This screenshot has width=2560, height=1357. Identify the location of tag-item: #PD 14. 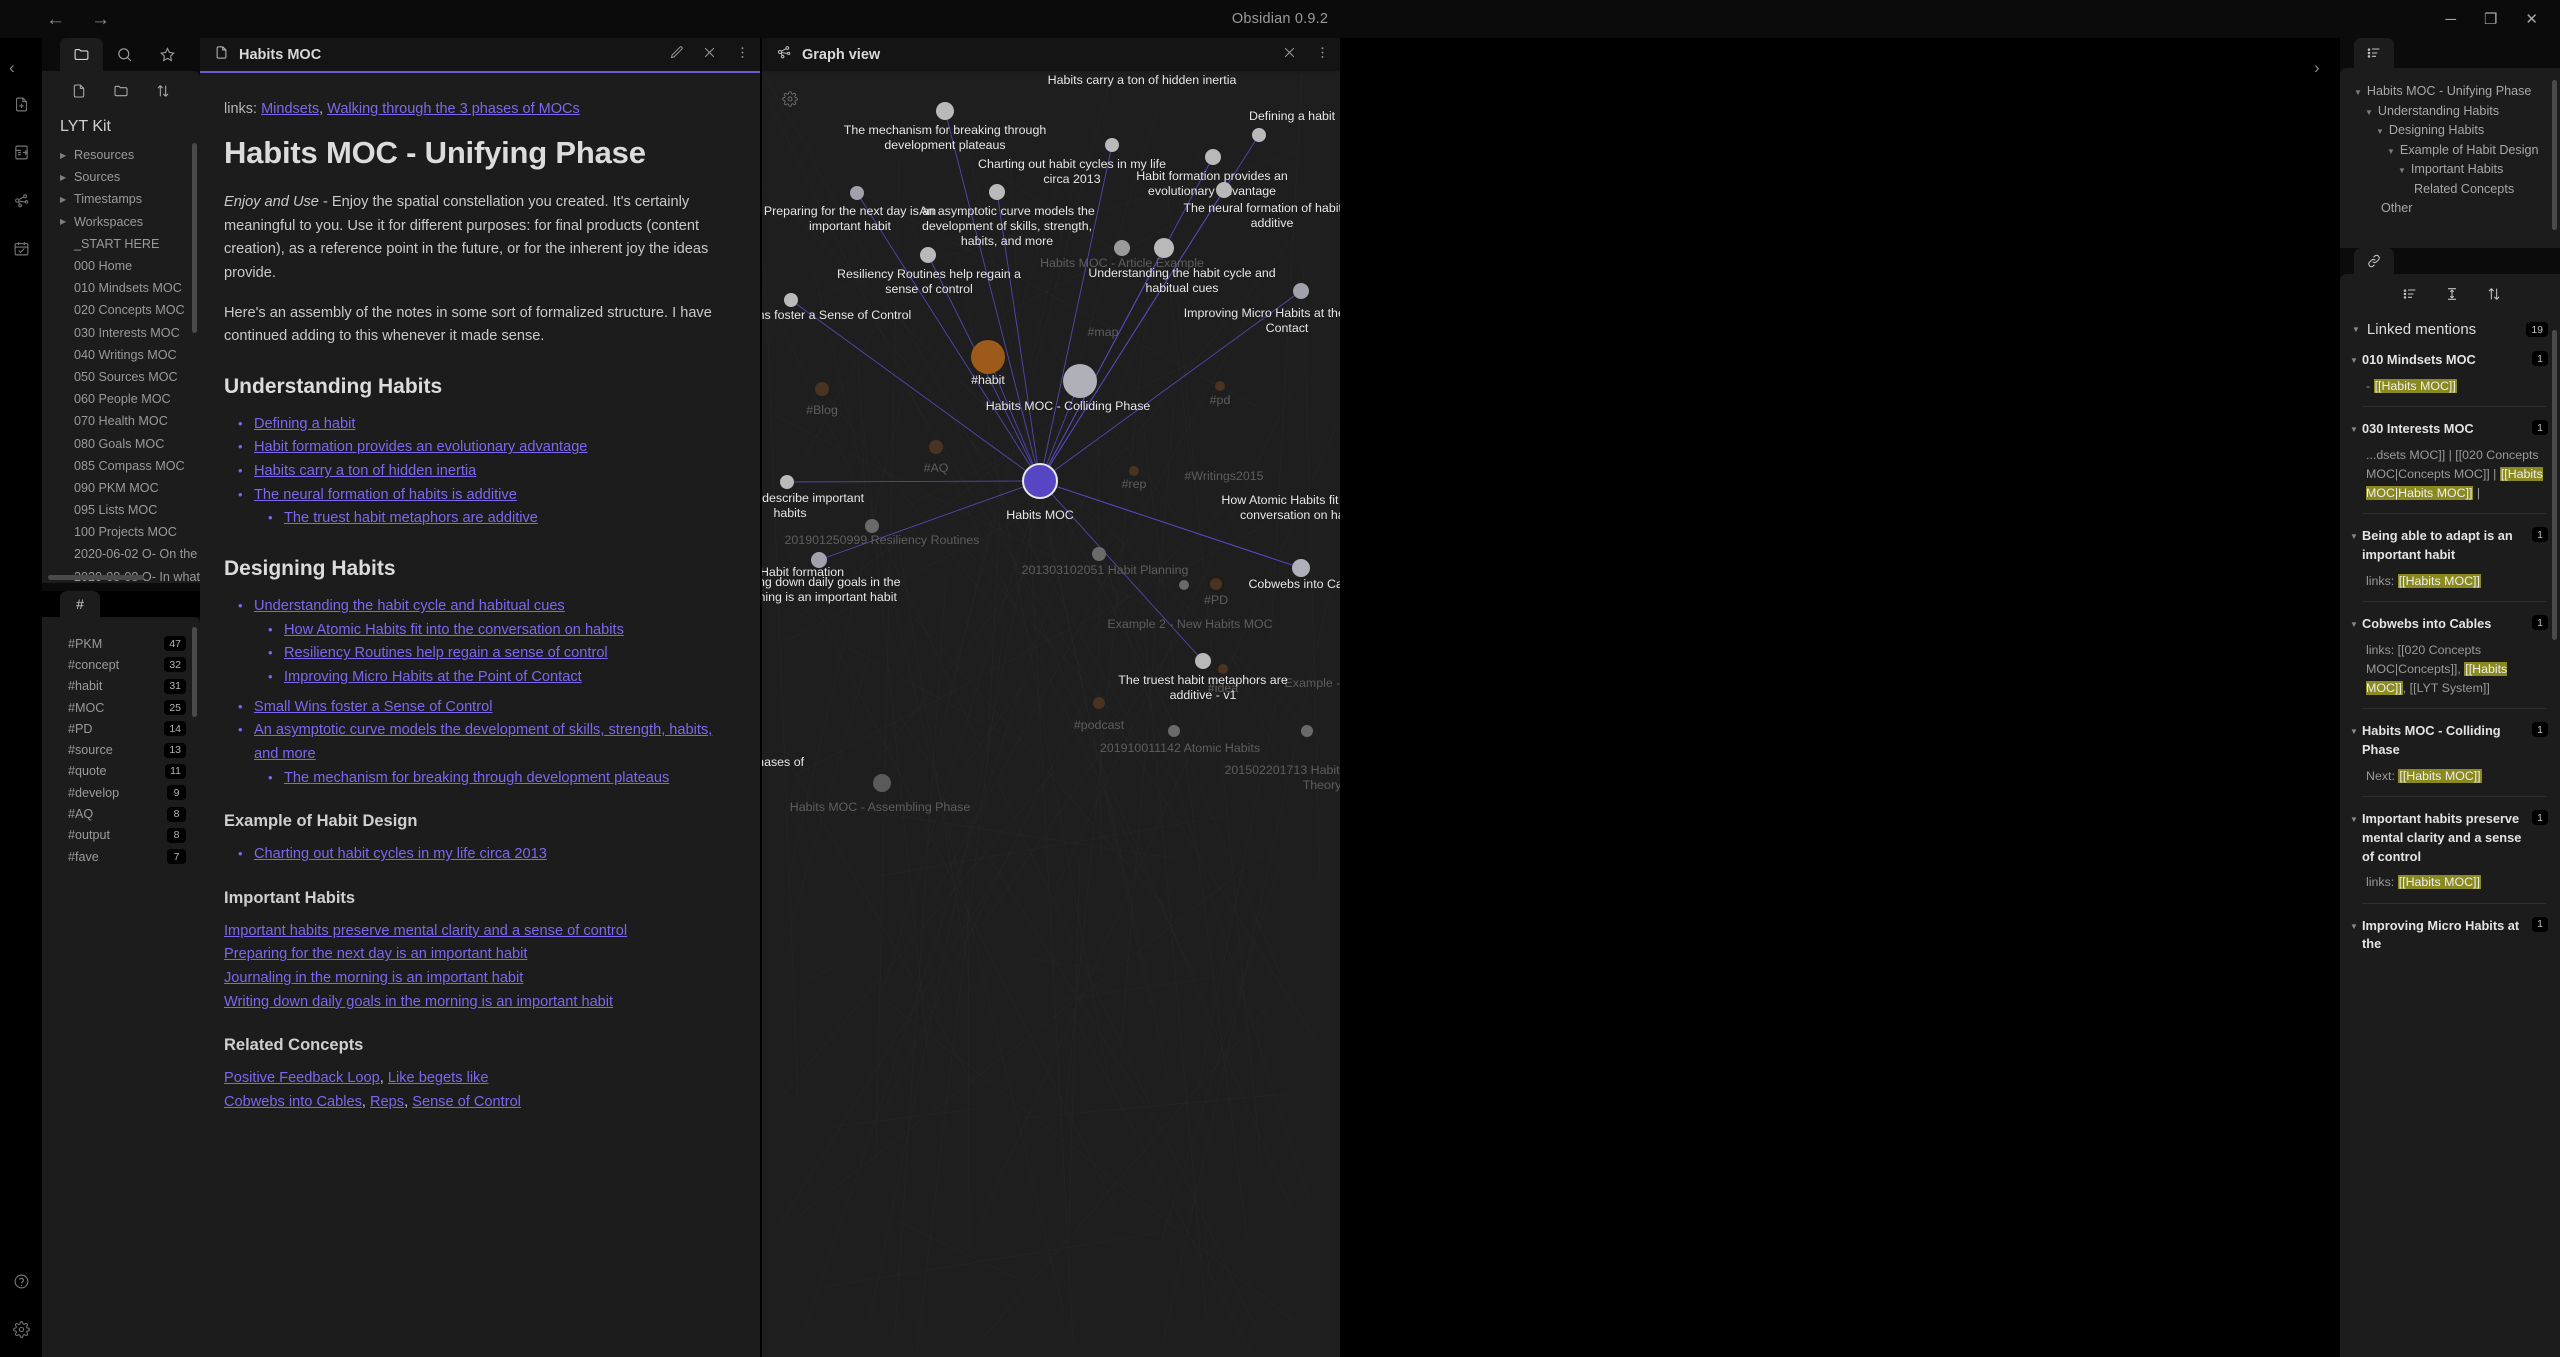
(121, 728).